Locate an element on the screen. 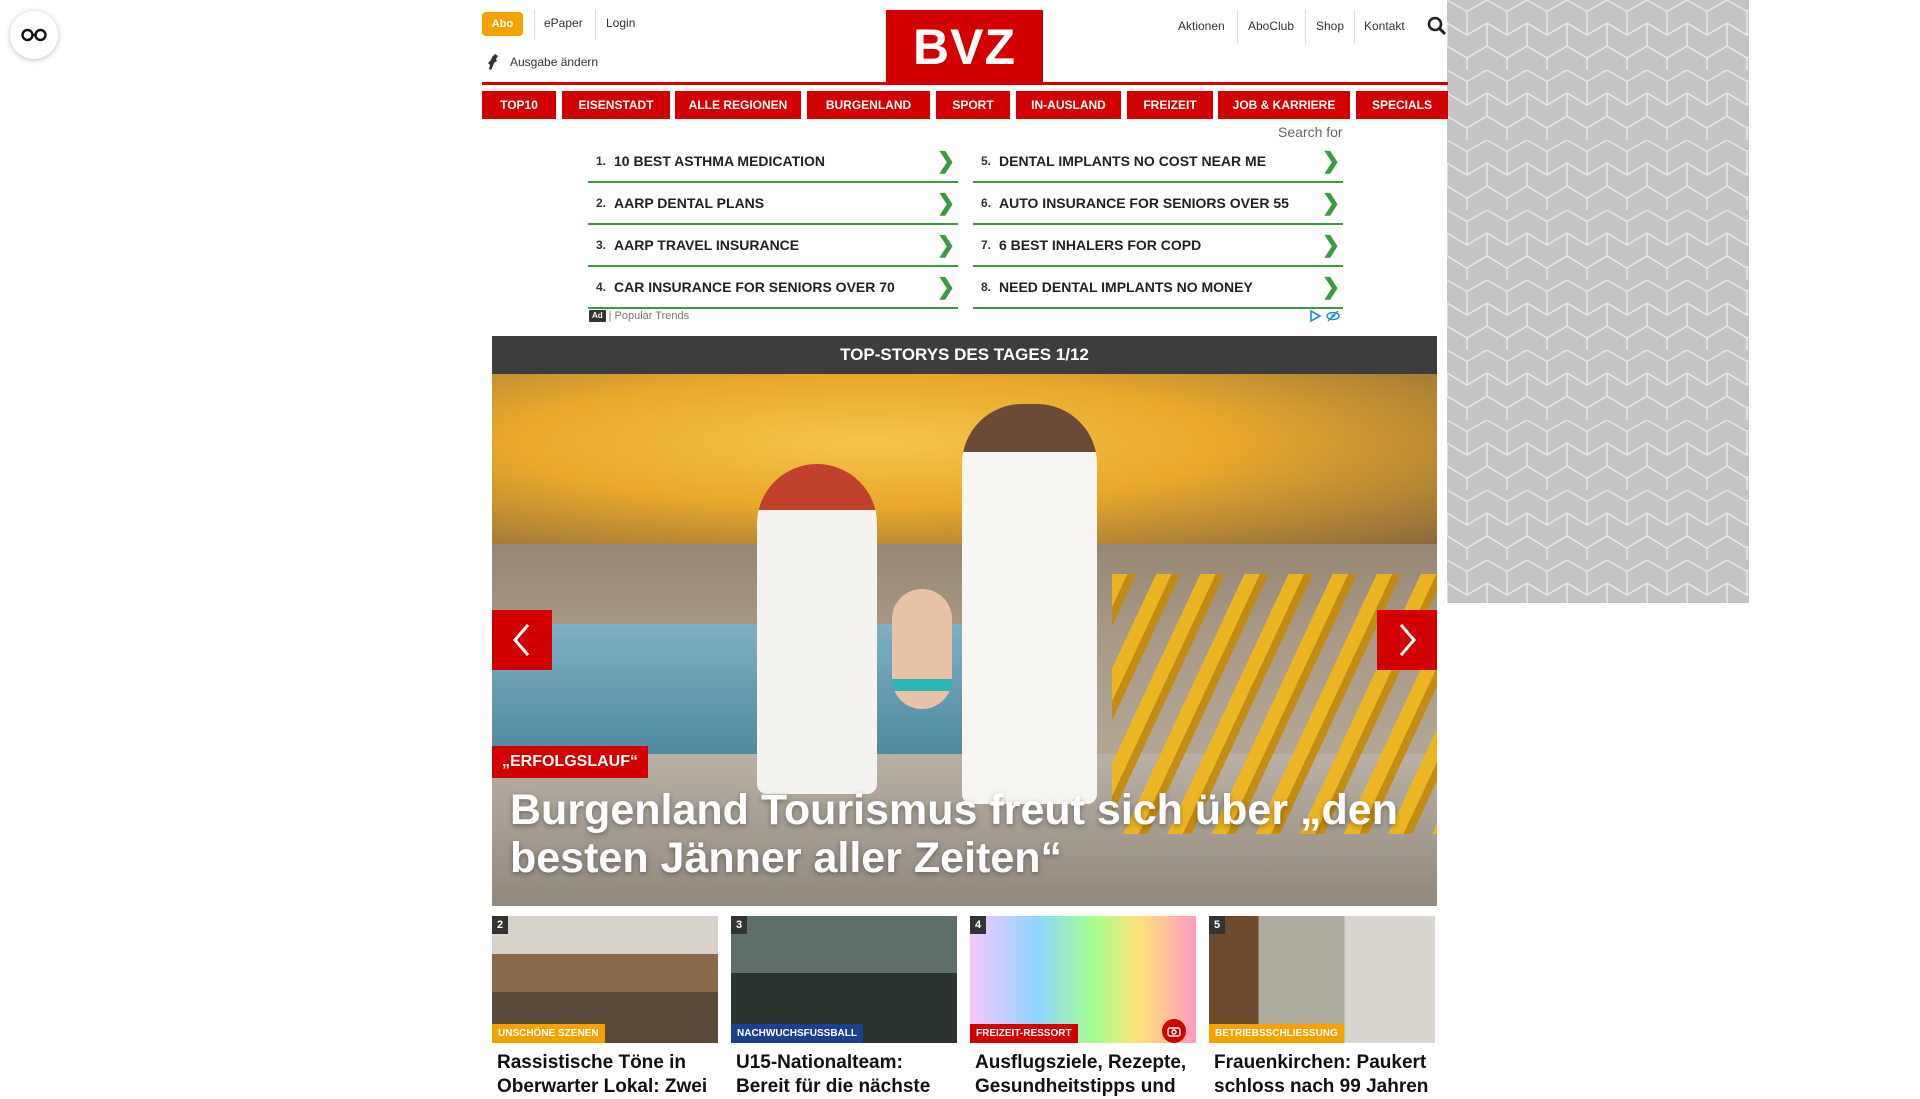 The height and width of the screenshot is (1099, 1920). ad-link-item: 7. 6 BEST INHALERS FOR COPD ❯ is located at coordinates (1158, 246).